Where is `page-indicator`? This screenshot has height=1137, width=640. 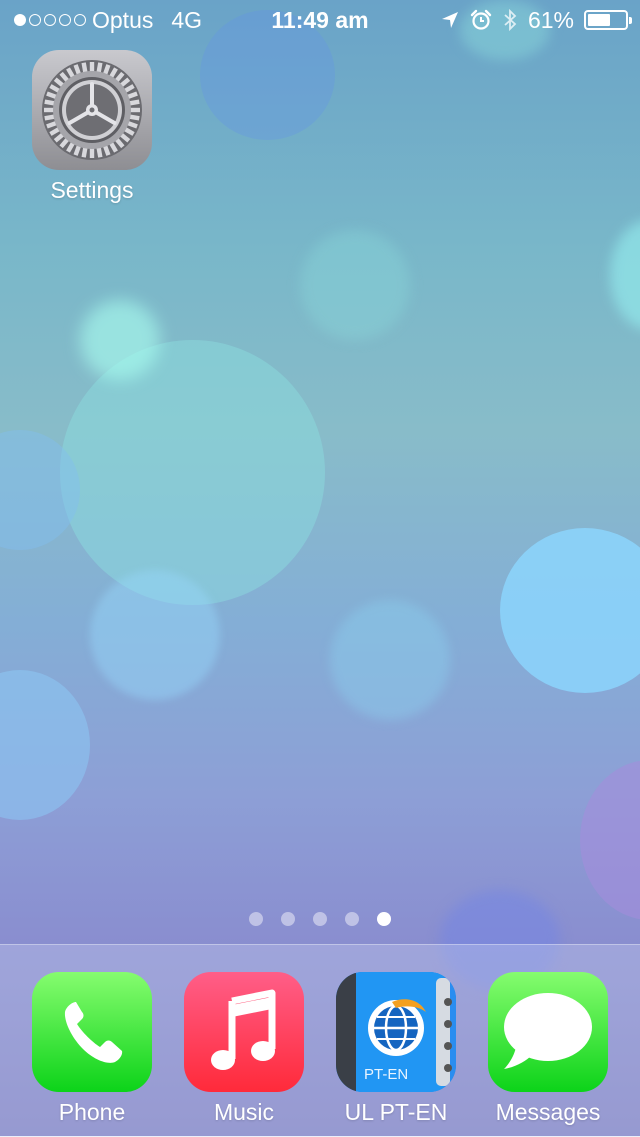
page-indicator is located at coordinates (320, 919).